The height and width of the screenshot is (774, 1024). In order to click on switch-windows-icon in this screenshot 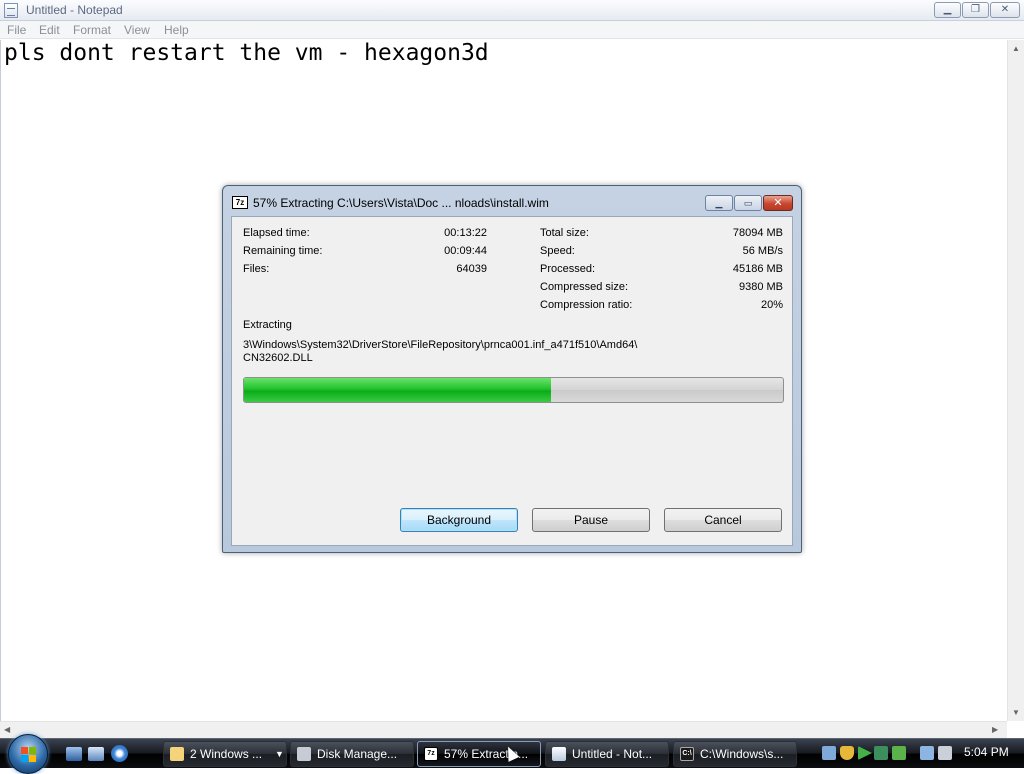, I will do `click(96, 754)`.